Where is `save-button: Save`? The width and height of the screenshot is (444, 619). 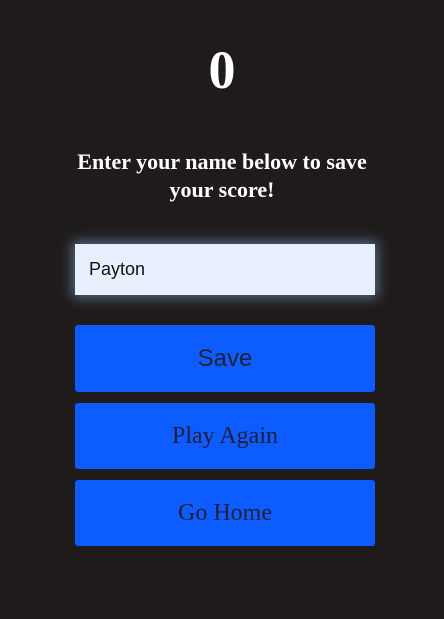 save-button: Save is located at coordinates (225, 358).